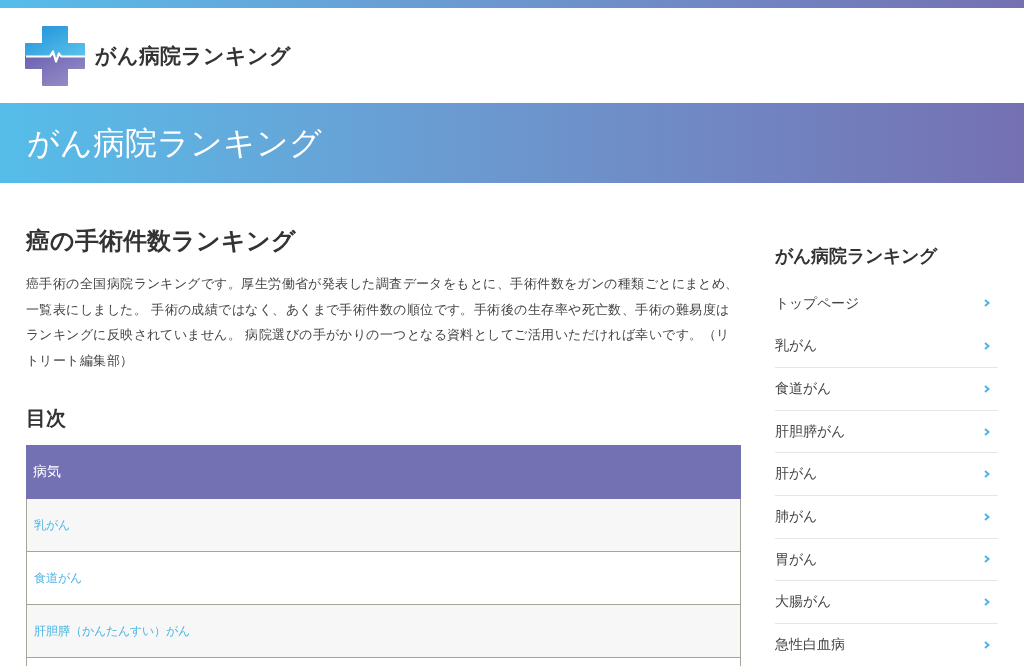 This screenshot has width=1024, height=666. Describe the element at coordinates (383, 472) in the screenshot. I see `table-header-cell: 病気` at that location.